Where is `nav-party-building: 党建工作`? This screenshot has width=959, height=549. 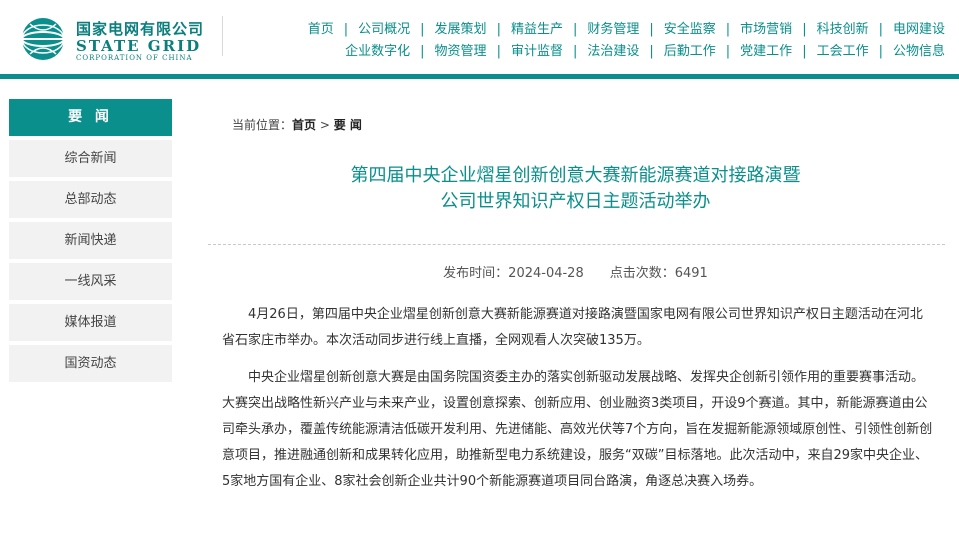 nav-party-building: 党建工作 is located at coordinates (766, 51).